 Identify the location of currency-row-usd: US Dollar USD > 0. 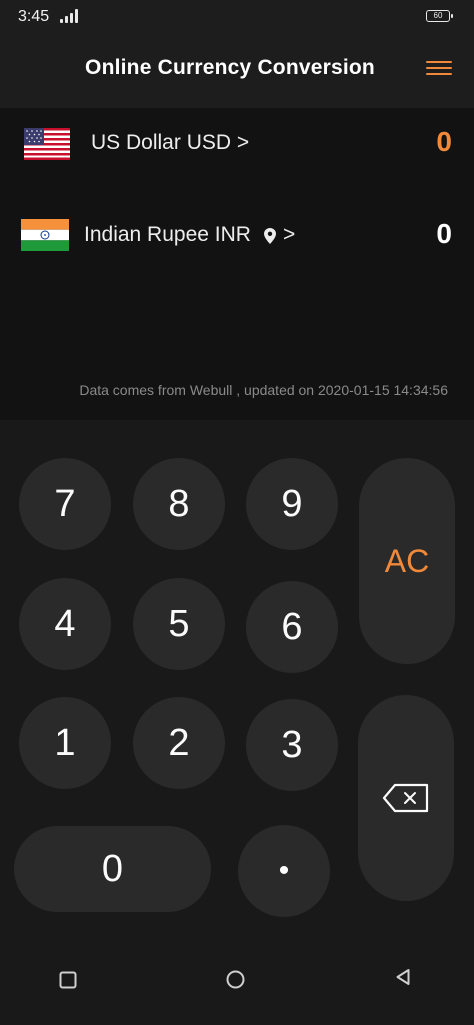
(237, 144).